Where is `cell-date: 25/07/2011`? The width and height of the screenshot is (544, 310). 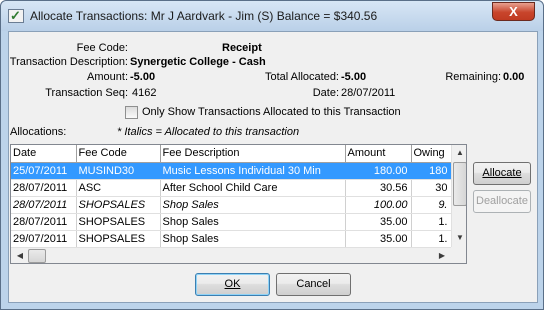 cell-date: 25/07/2011 is located at coordinates (44, 171).